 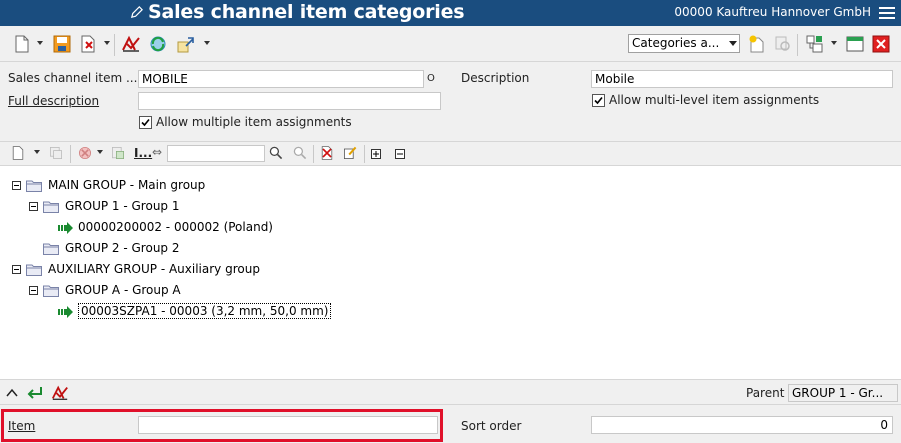 I want to click on delete-node-dropdown-icon, so click(x=100, y=152).